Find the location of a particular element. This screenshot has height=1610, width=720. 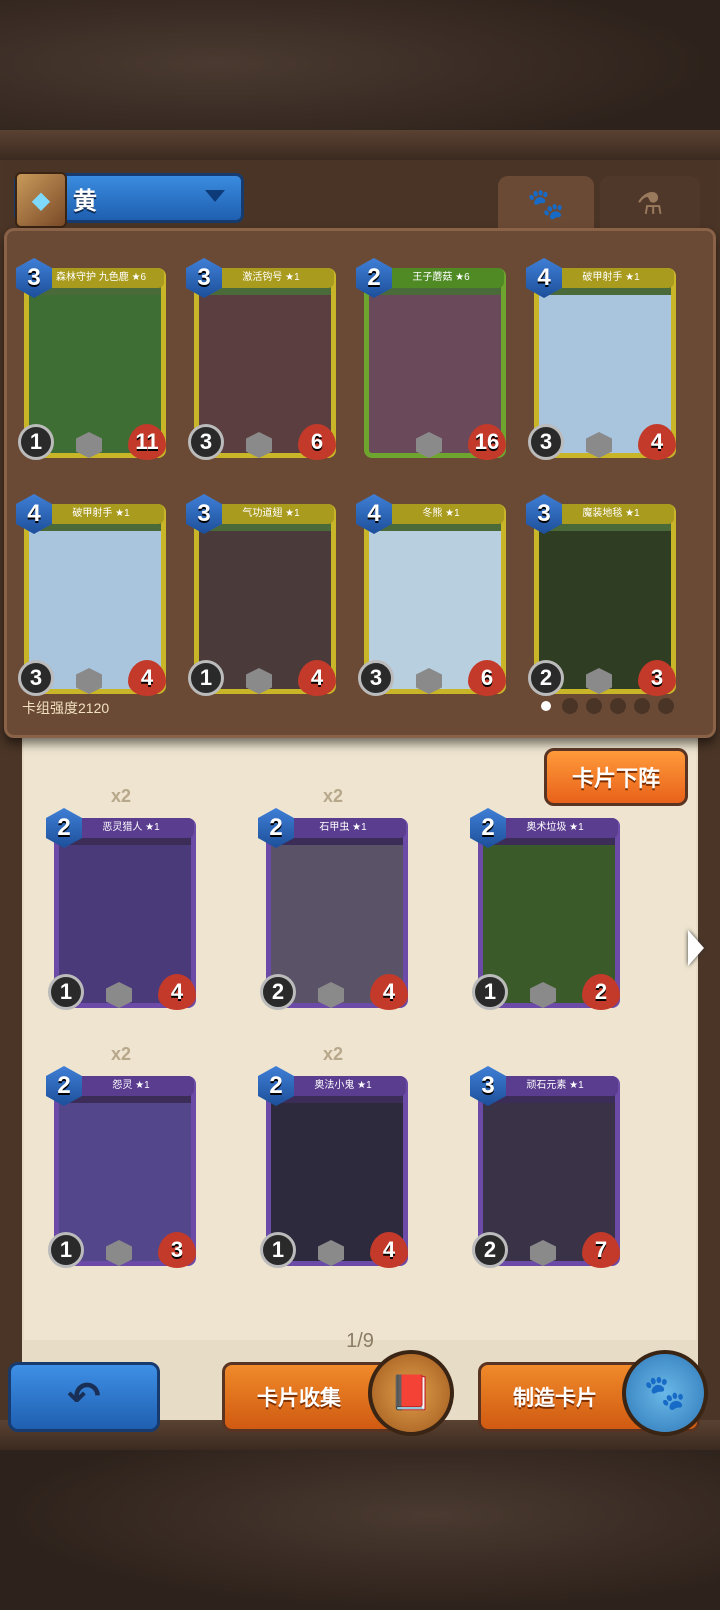

tab-potion: ⚗ is located at coordinates (650, 204).